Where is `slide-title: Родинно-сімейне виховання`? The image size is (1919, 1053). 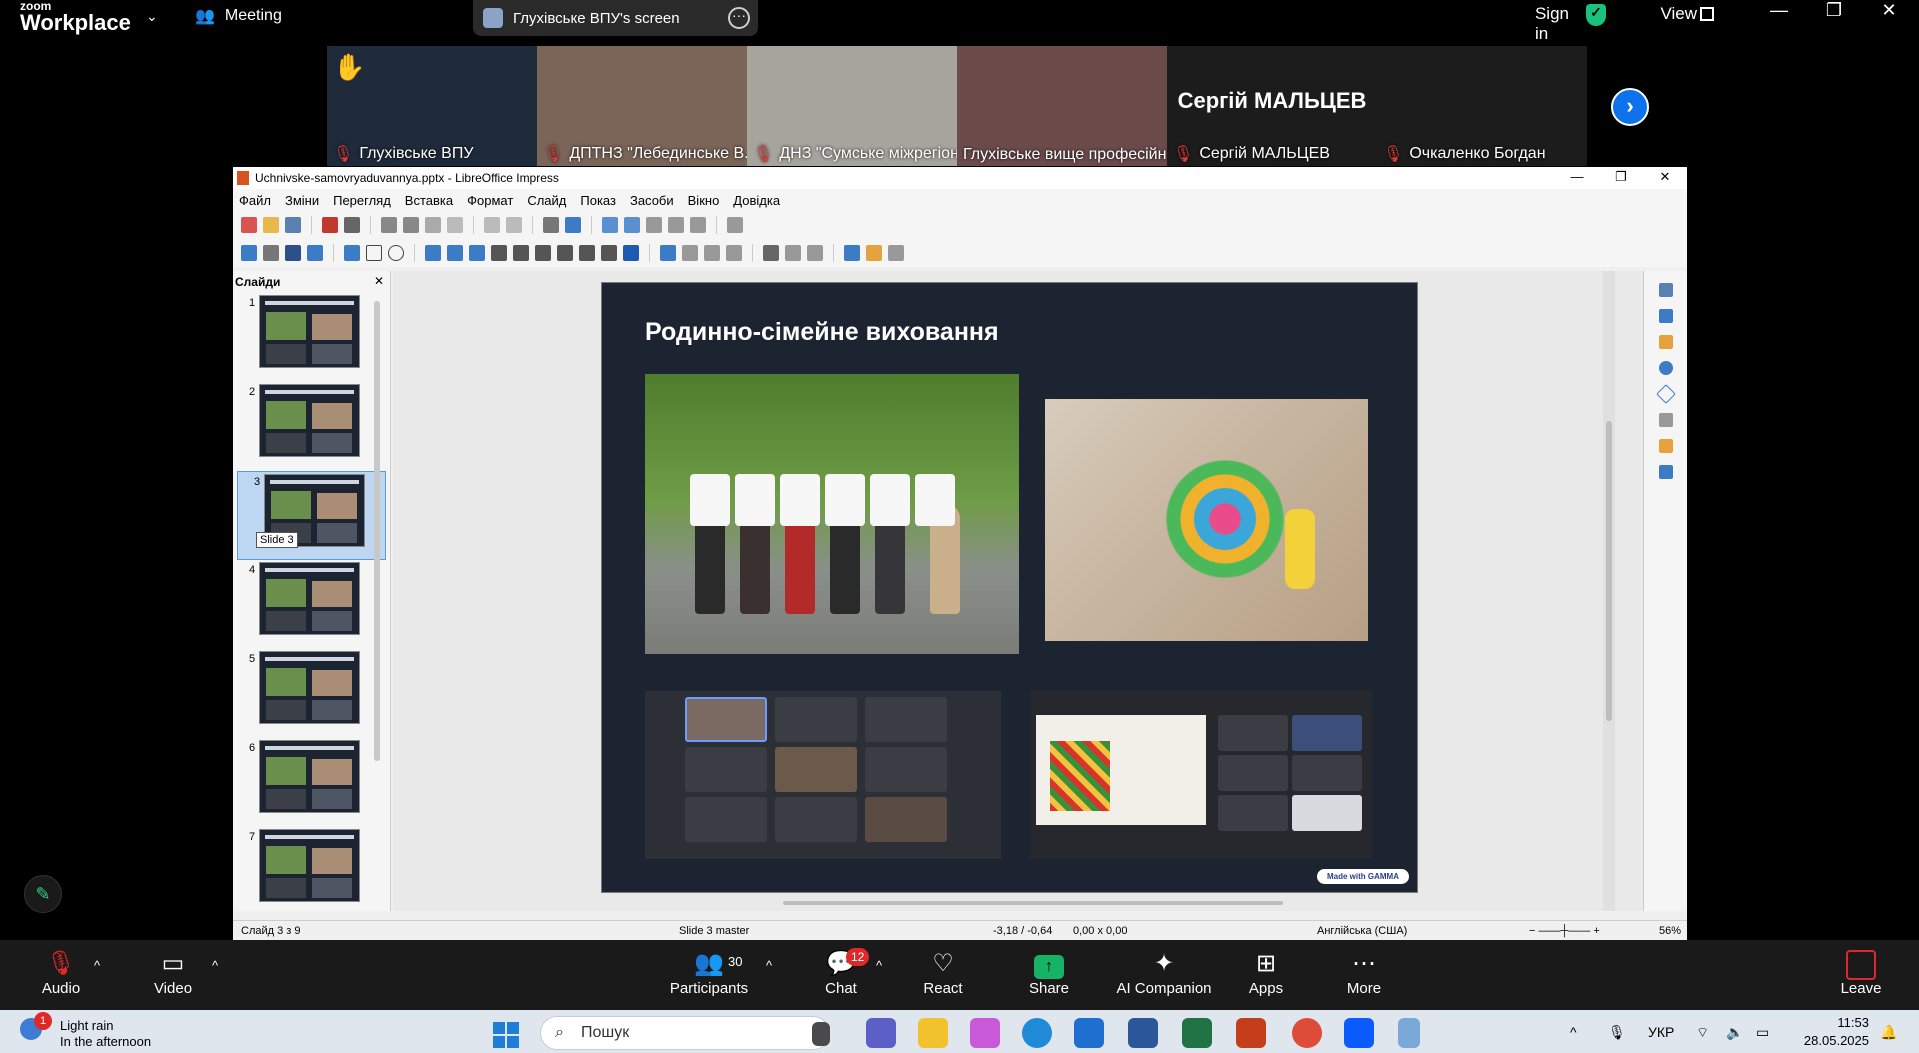 slide-title: Родинно-сімейне виховання is located at coordinates (822, 332).